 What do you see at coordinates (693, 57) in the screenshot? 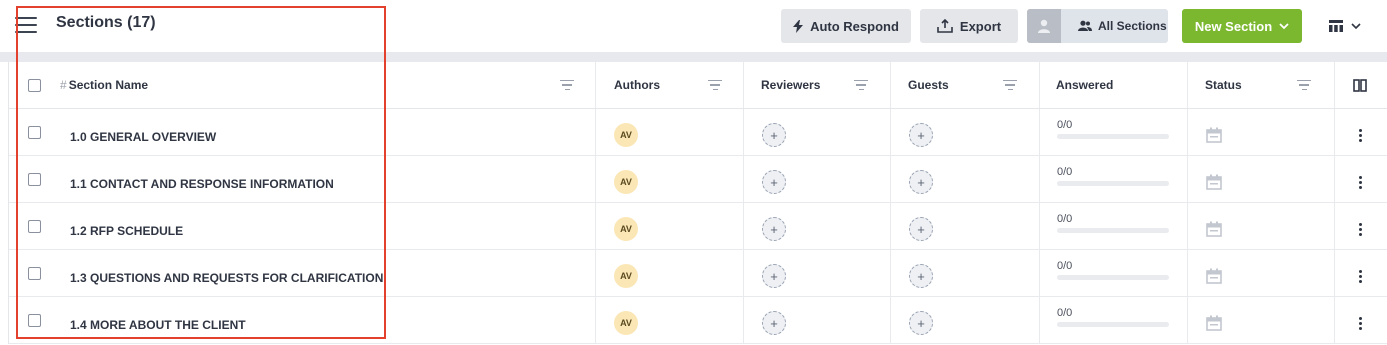
I see `divider-band` at bounding box center [693, 57].